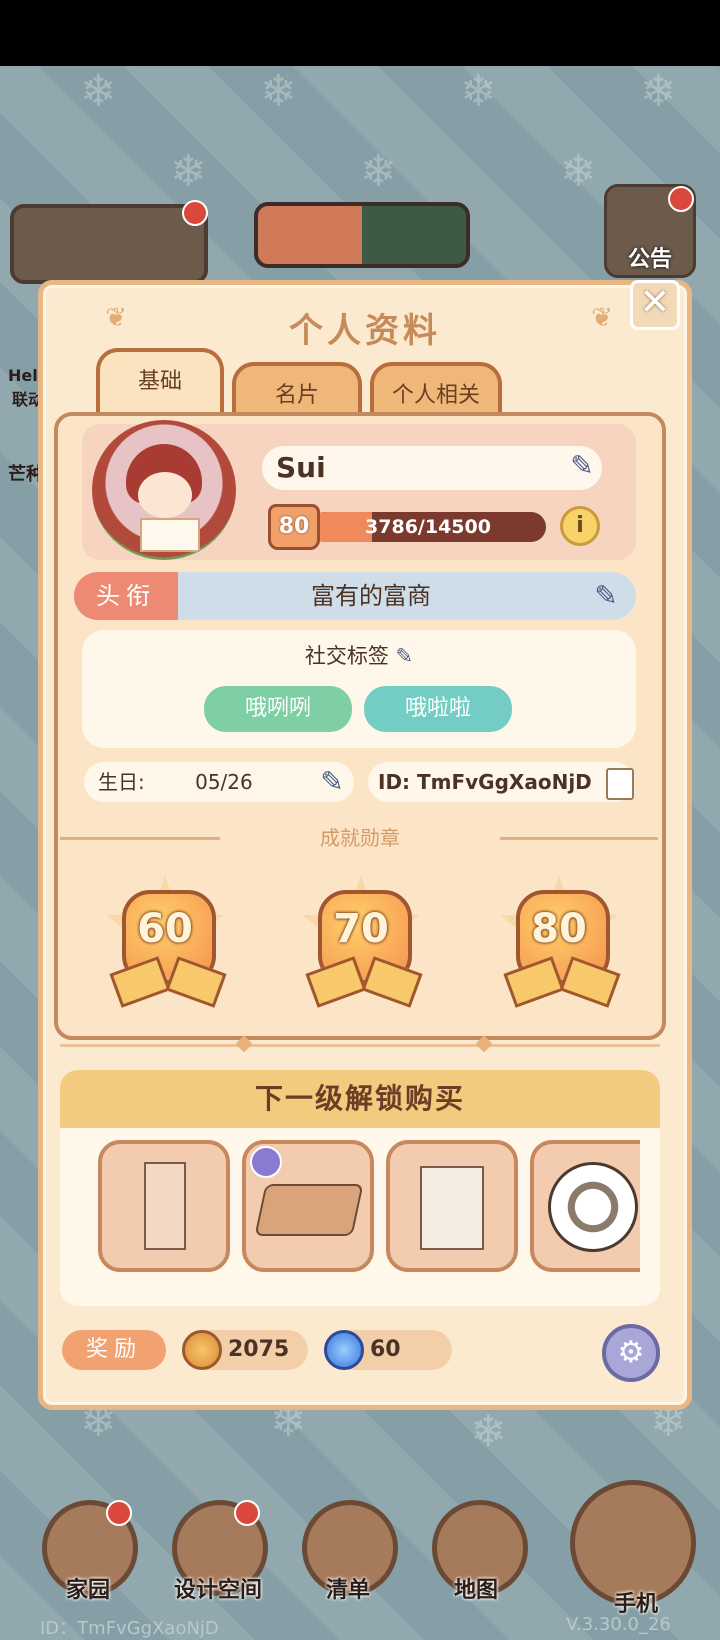  What do you see at coordinates (438, 709) in the screenshot?
I see `social-tag: 哦啦啦` at bounding box center [438, 709].